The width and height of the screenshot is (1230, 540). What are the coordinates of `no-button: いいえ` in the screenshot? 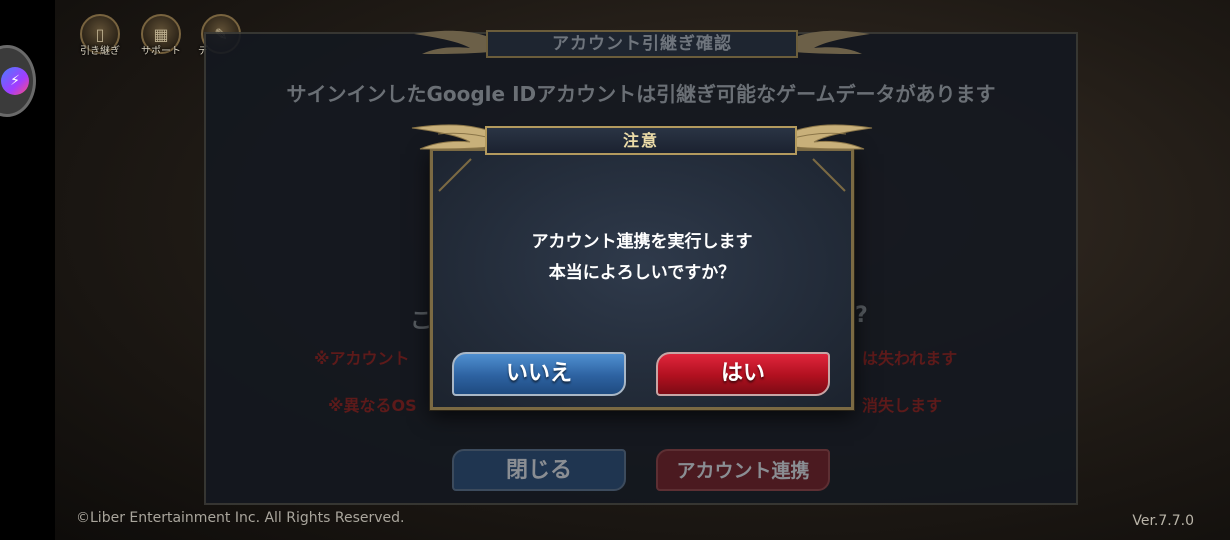 It's located at (539, 374).